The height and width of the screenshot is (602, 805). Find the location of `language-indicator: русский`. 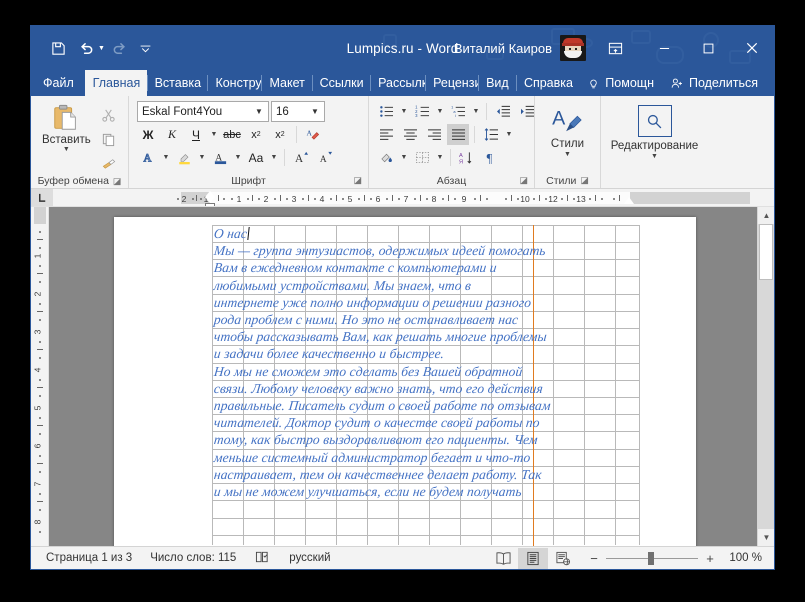

language-indicator: русский is located at coordinates (309, 558).